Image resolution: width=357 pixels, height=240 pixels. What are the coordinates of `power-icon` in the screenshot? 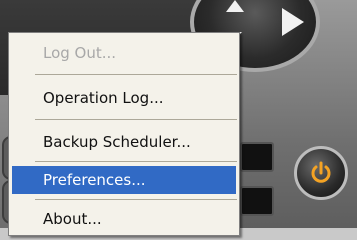 It's located at (321, 172).